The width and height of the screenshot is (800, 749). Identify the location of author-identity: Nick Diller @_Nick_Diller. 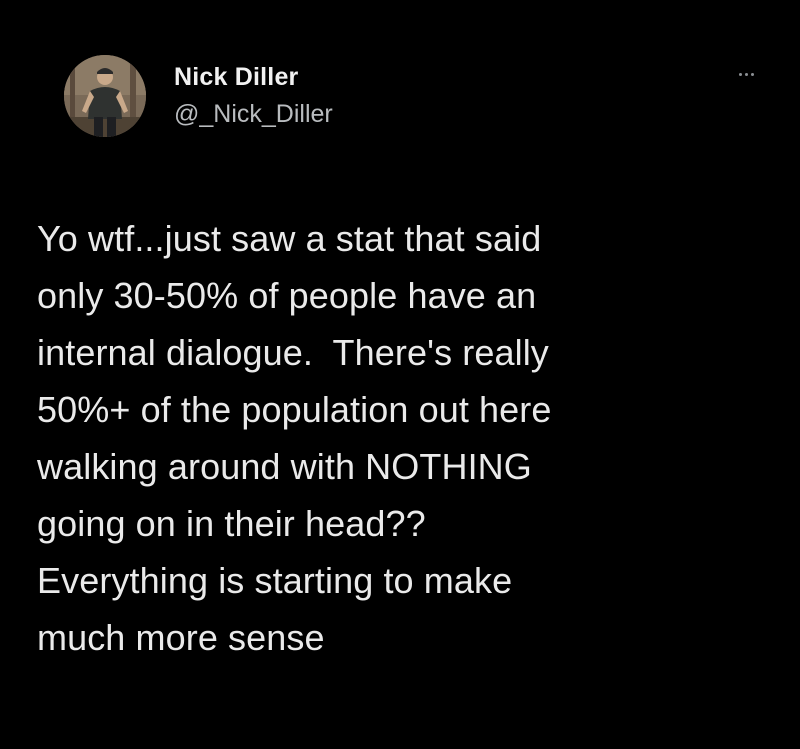
(253, 96).